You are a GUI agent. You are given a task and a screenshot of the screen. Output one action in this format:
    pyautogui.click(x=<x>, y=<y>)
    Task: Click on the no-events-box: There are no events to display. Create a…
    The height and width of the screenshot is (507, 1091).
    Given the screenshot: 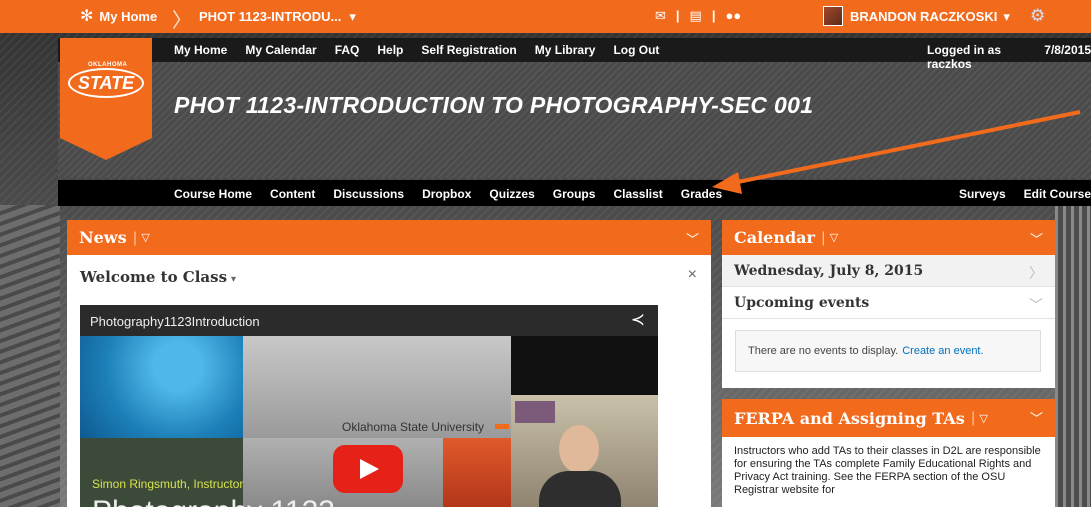 What is the action you would take?
    pyautogui.click(x=888, y=351)
    